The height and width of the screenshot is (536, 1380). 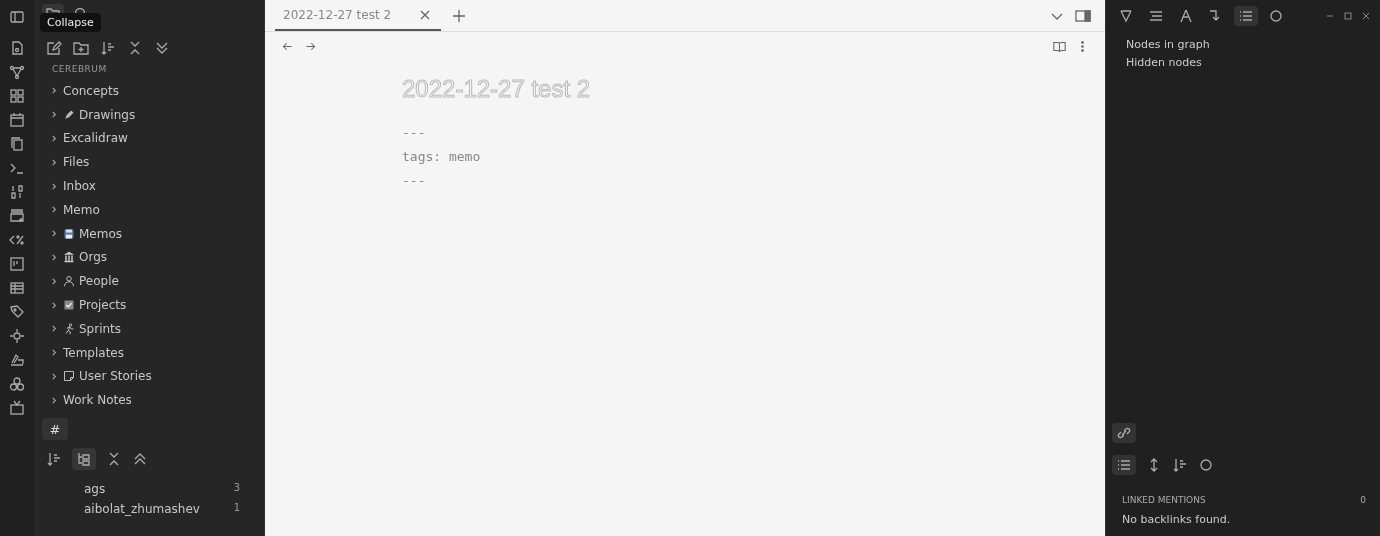 What do you see at coordinates (1363, 500) in the screenshot?
I see `mention-count: 0` at bounding box center [1363, 500].